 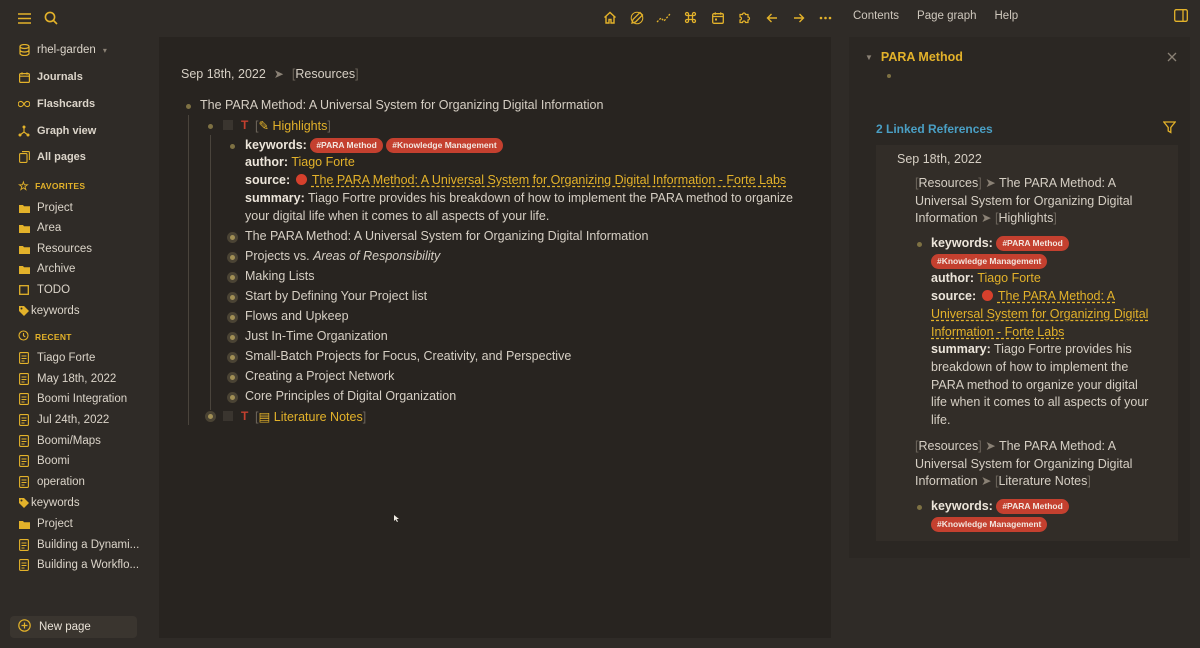 I want to click on command-icon, so click(x=690, y=17).